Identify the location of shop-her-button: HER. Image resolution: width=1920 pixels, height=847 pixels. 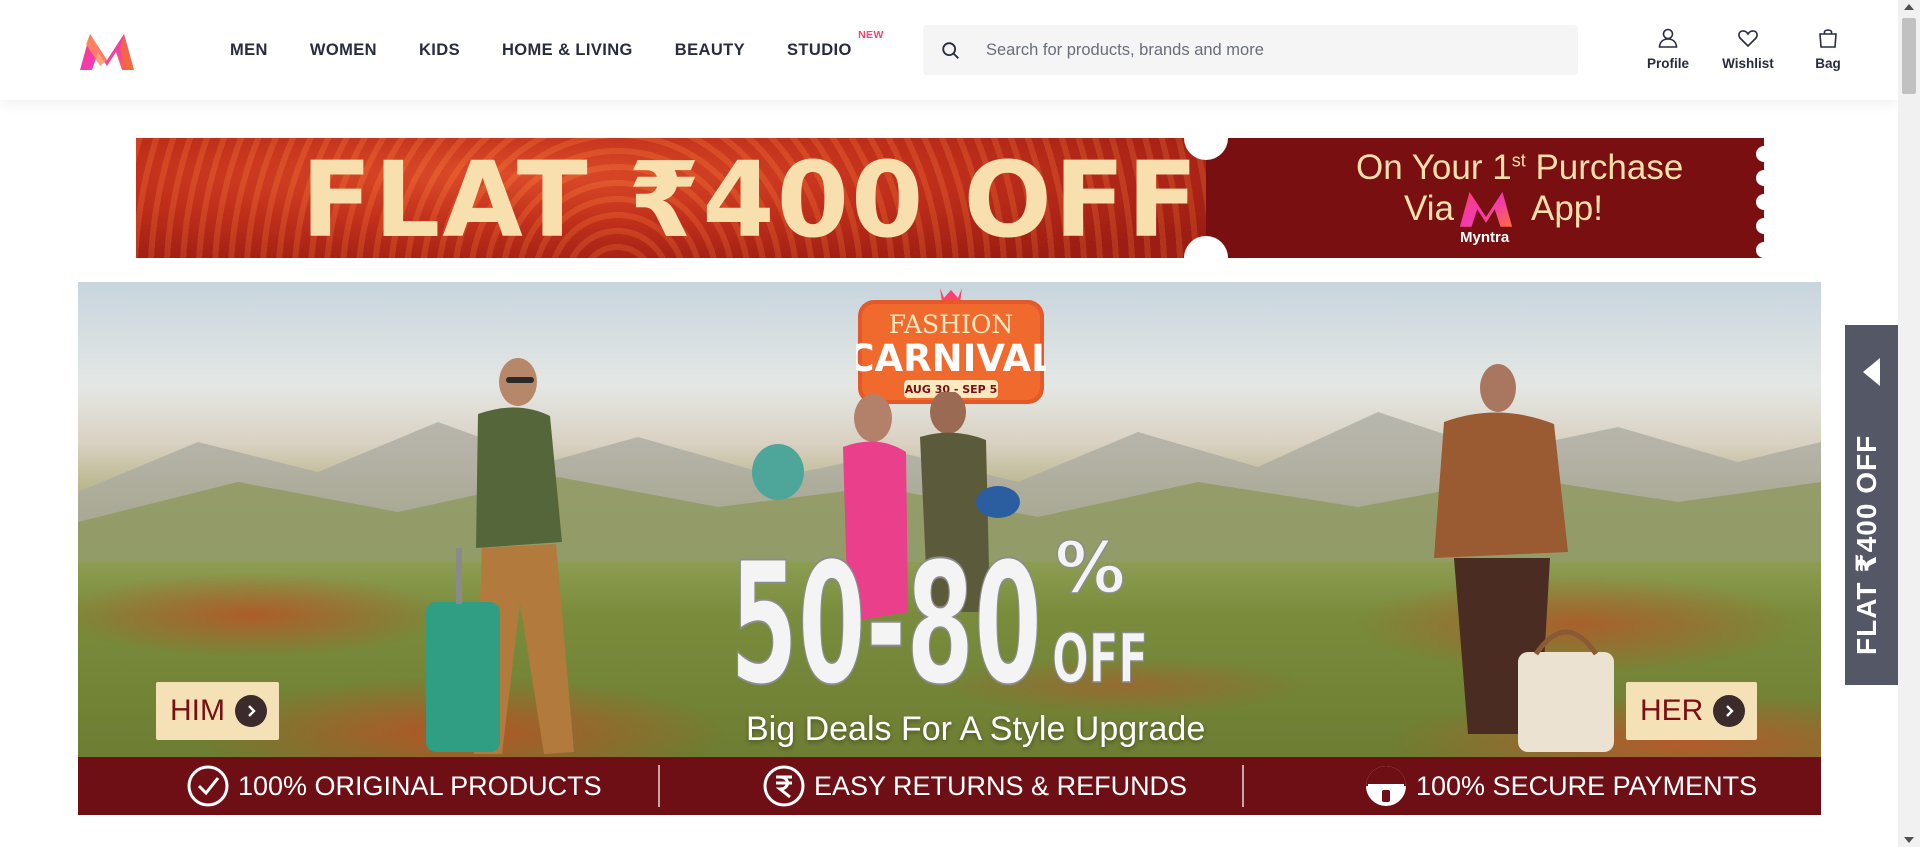
(1692, 711).